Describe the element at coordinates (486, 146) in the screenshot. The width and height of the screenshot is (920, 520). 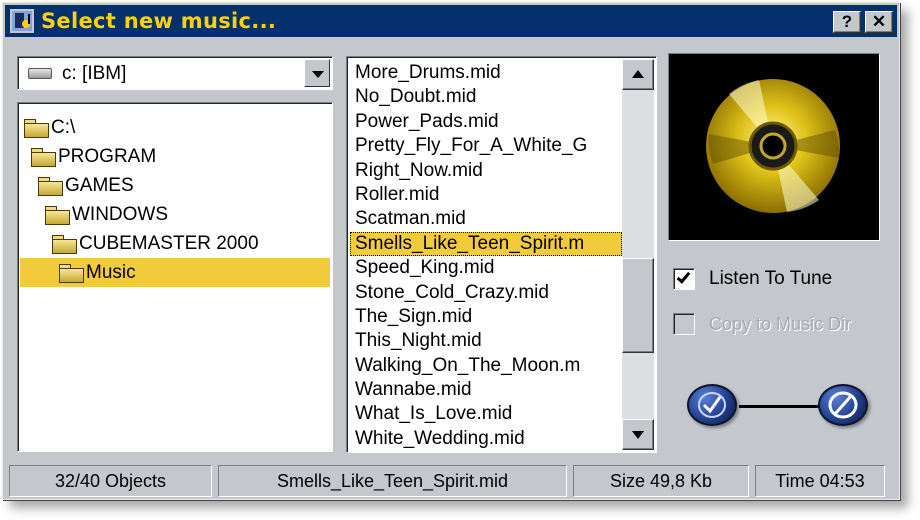
I see `file-list-item: Pretty_Fly_For_A_White_G` at that location.